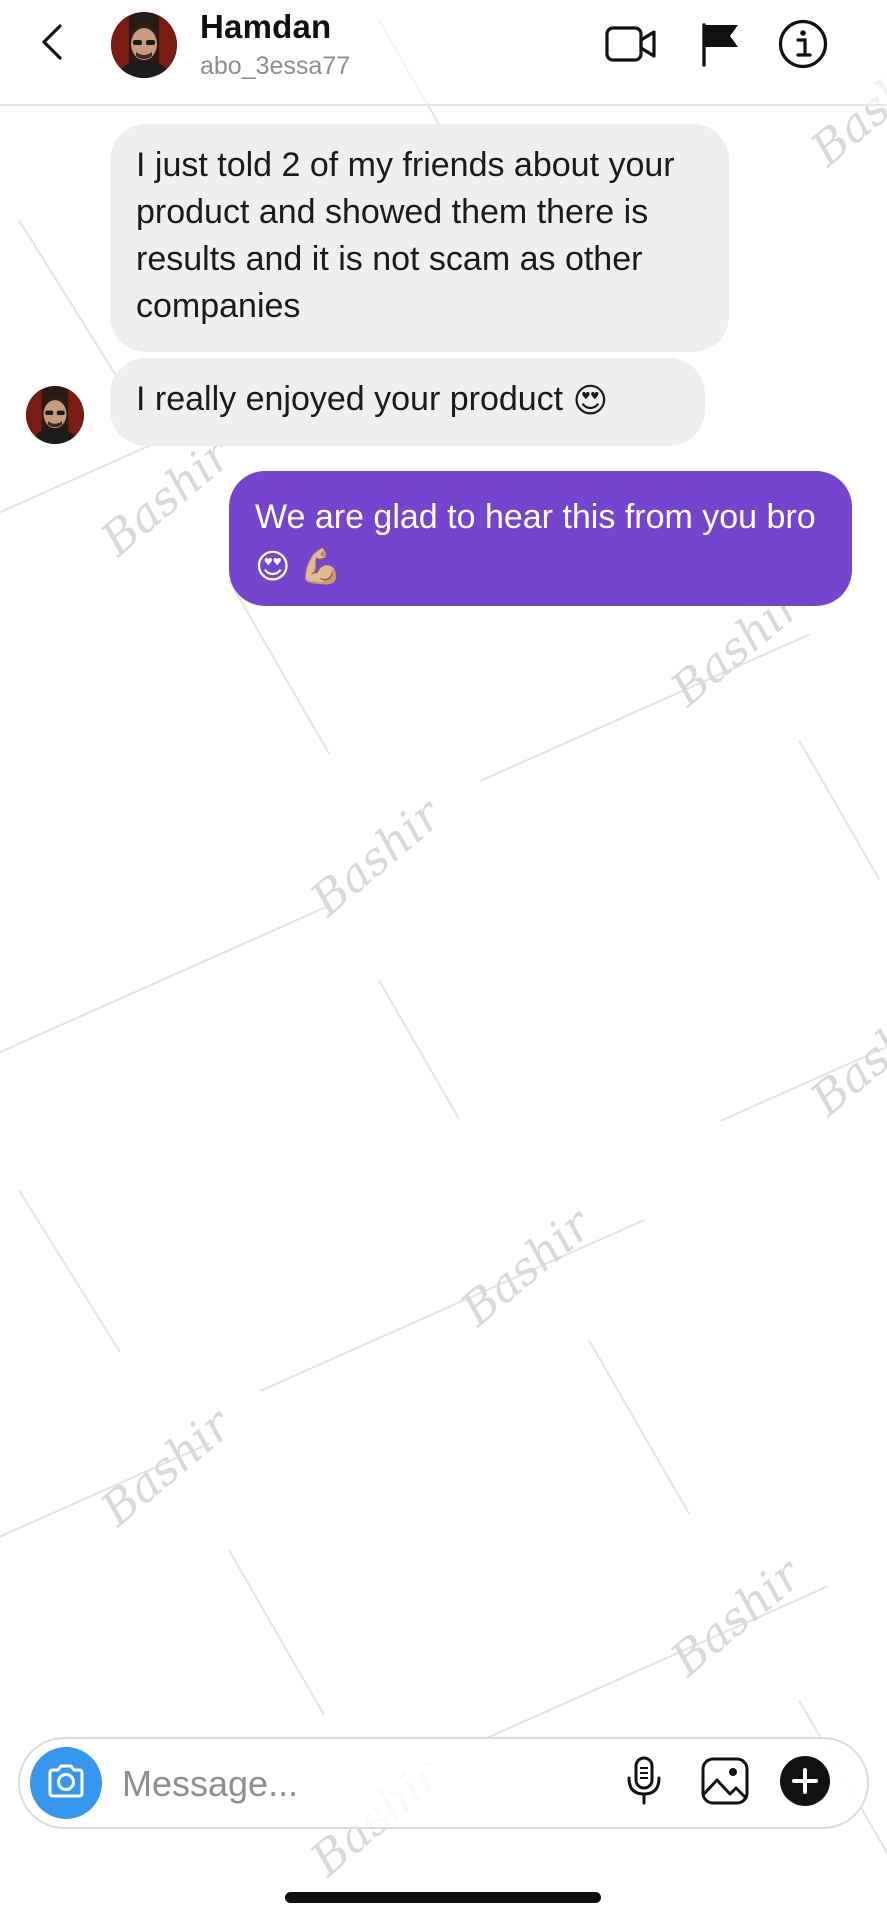 Image resolution: width=887 pixels, height=1920 pixels. Describe the element at coordinates (590, 400) in the screenshot. I see `heart-eyes-emoji: 😍` at that location.